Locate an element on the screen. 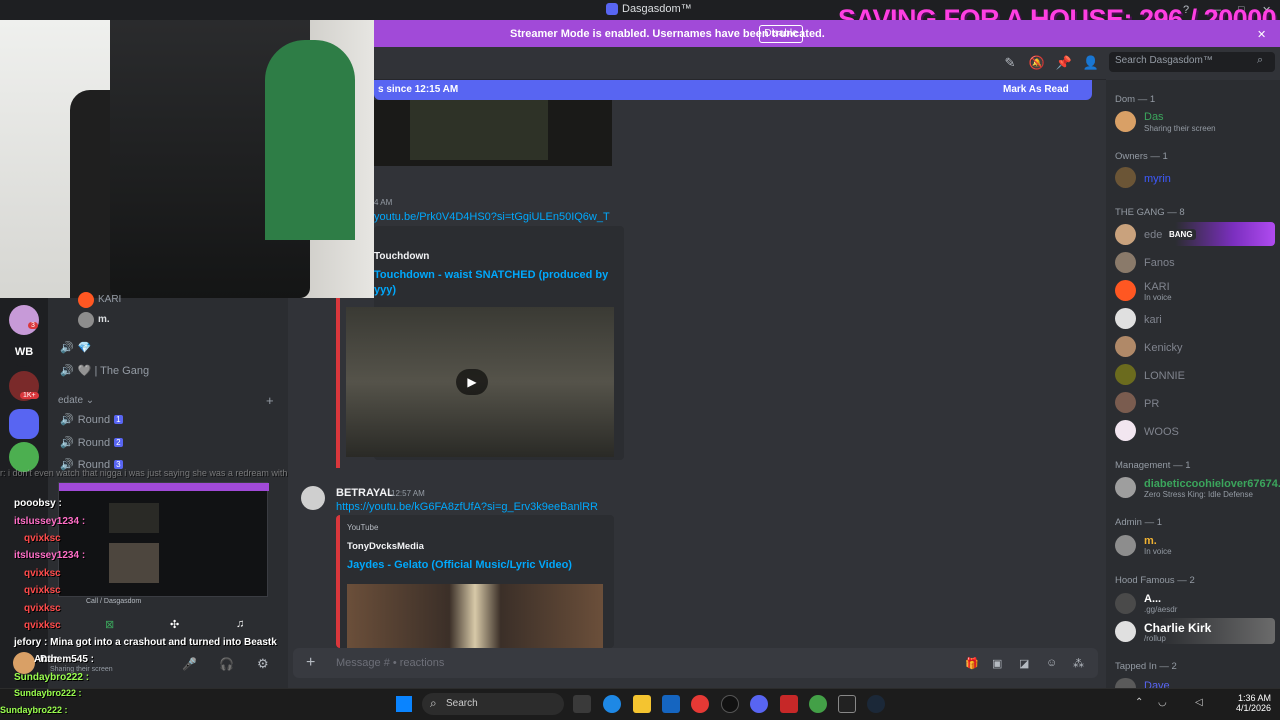 Image resolution: width=1280 pixels, height=720 pixels. voice-user-name: KARI is located at coordinates (109, 299).